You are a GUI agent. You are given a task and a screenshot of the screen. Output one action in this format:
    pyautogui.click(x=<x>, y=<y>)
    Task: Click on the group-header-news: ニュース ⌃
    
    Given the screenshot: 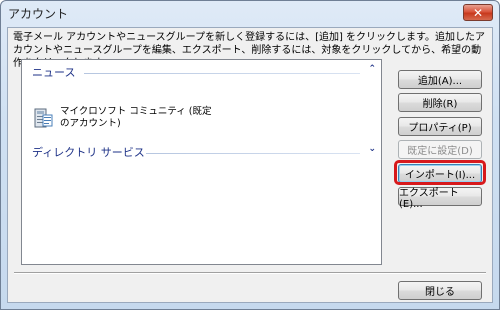 What is the action you would take?
    pyautogui.click(x=202, y=72)
    